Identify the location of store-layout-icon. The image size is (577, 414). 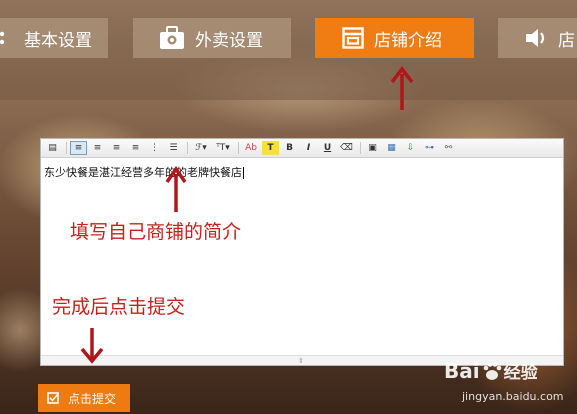
(353, 38).